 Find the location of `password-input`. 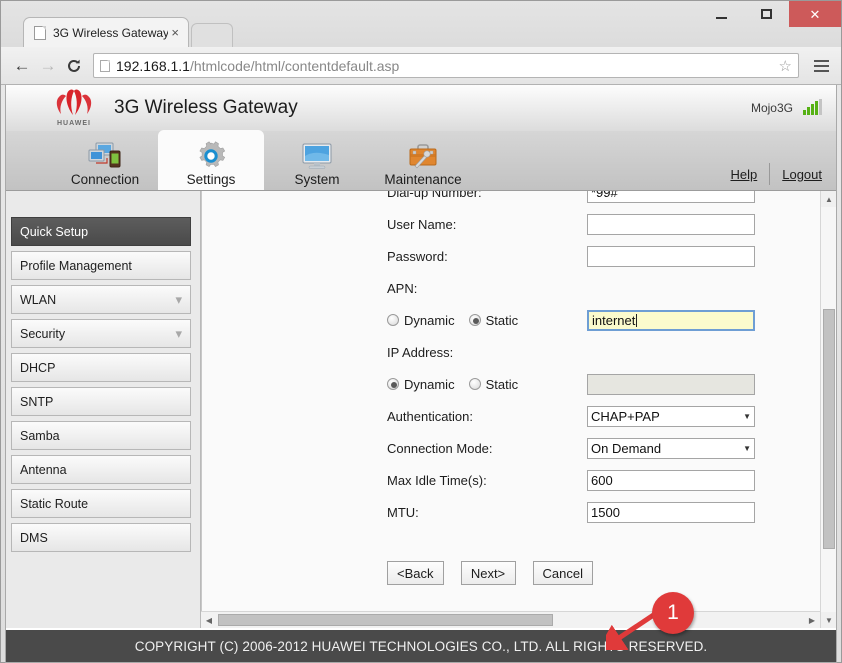

password-input is located at coordinates (671, 256).